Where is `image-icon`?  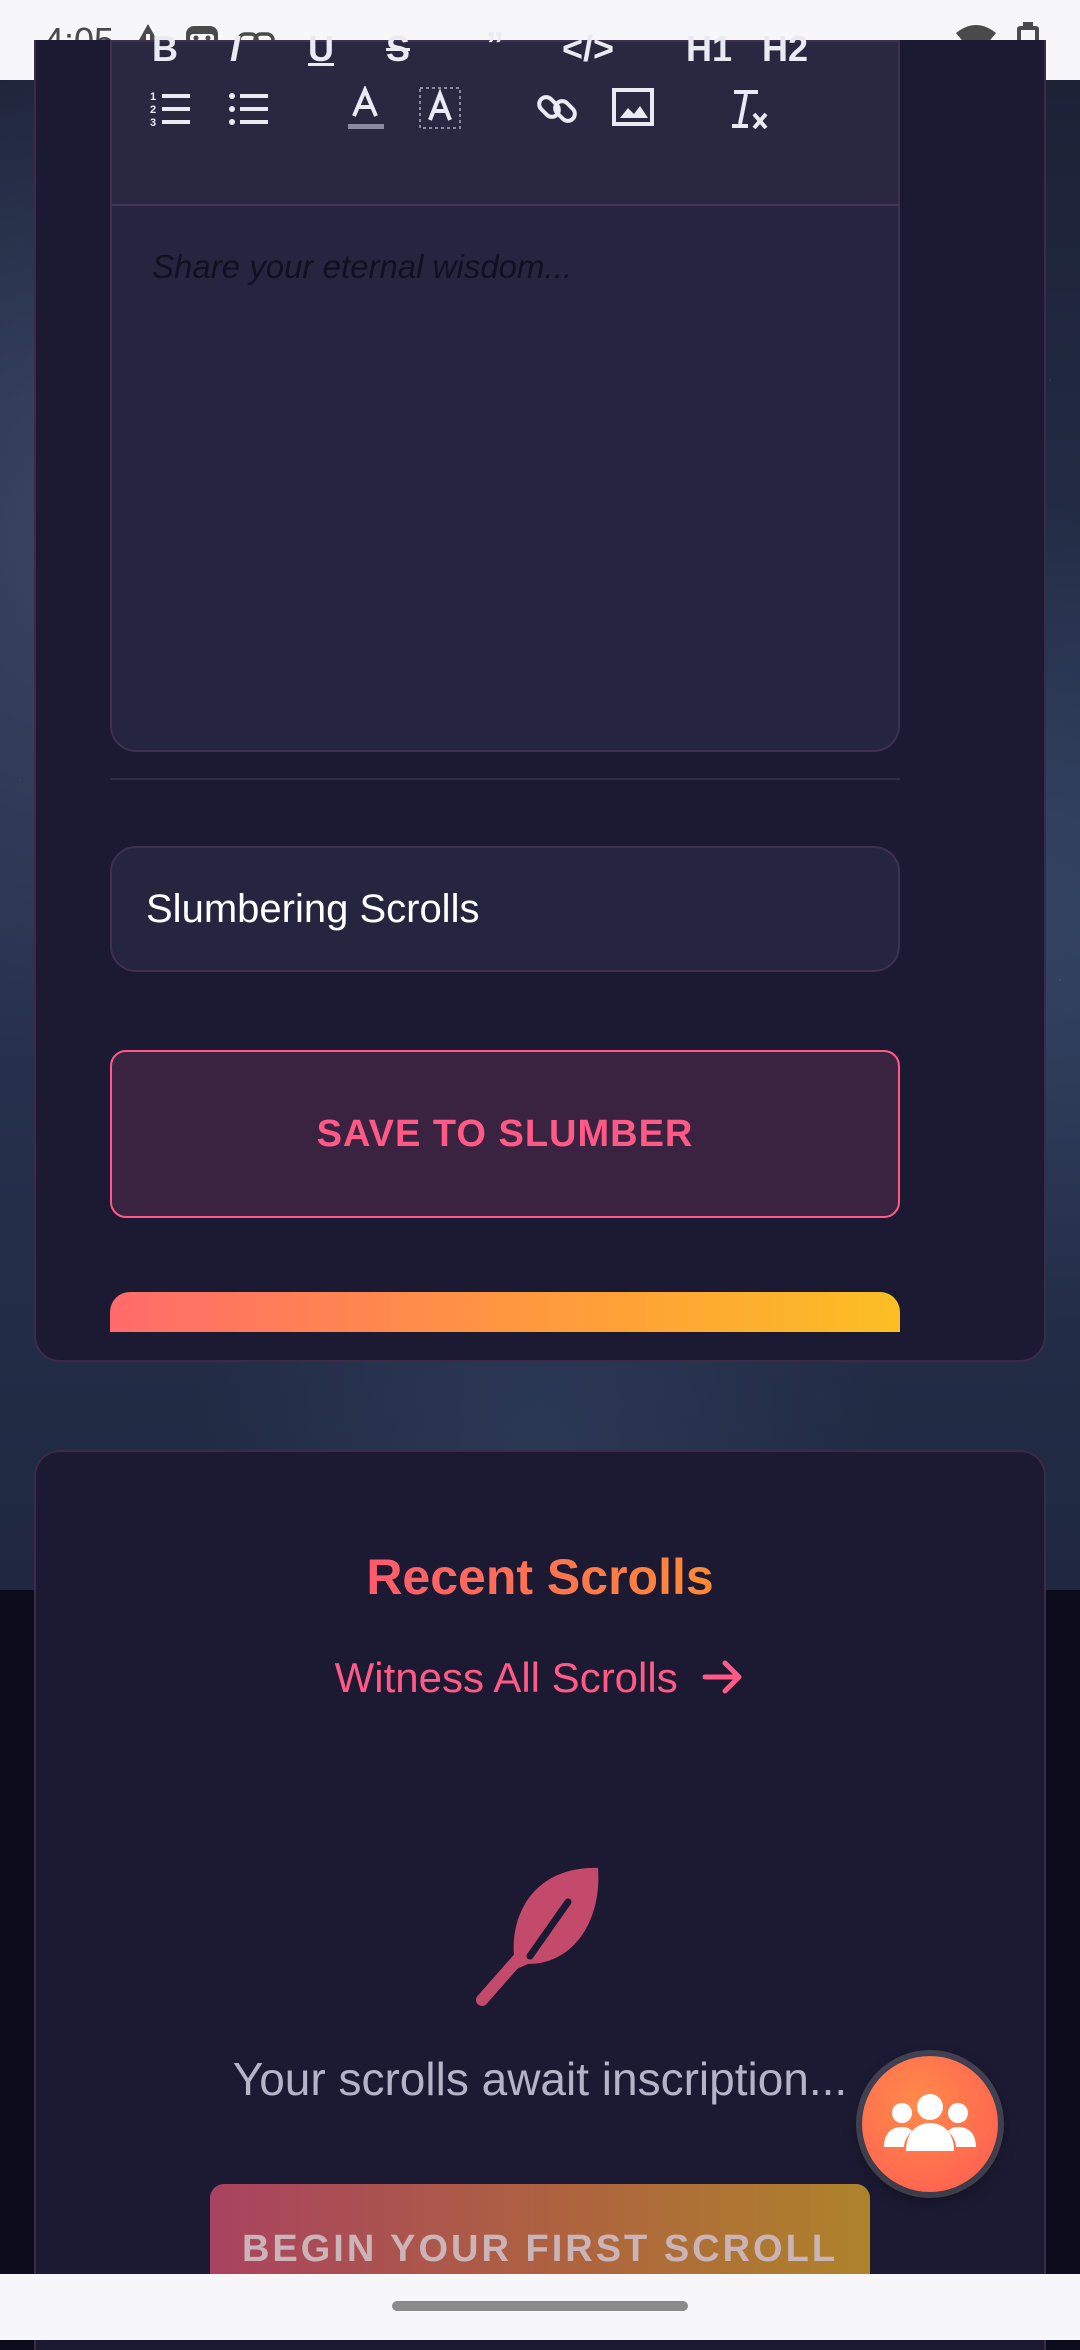 image-icon is located at coordinates (633, 112).